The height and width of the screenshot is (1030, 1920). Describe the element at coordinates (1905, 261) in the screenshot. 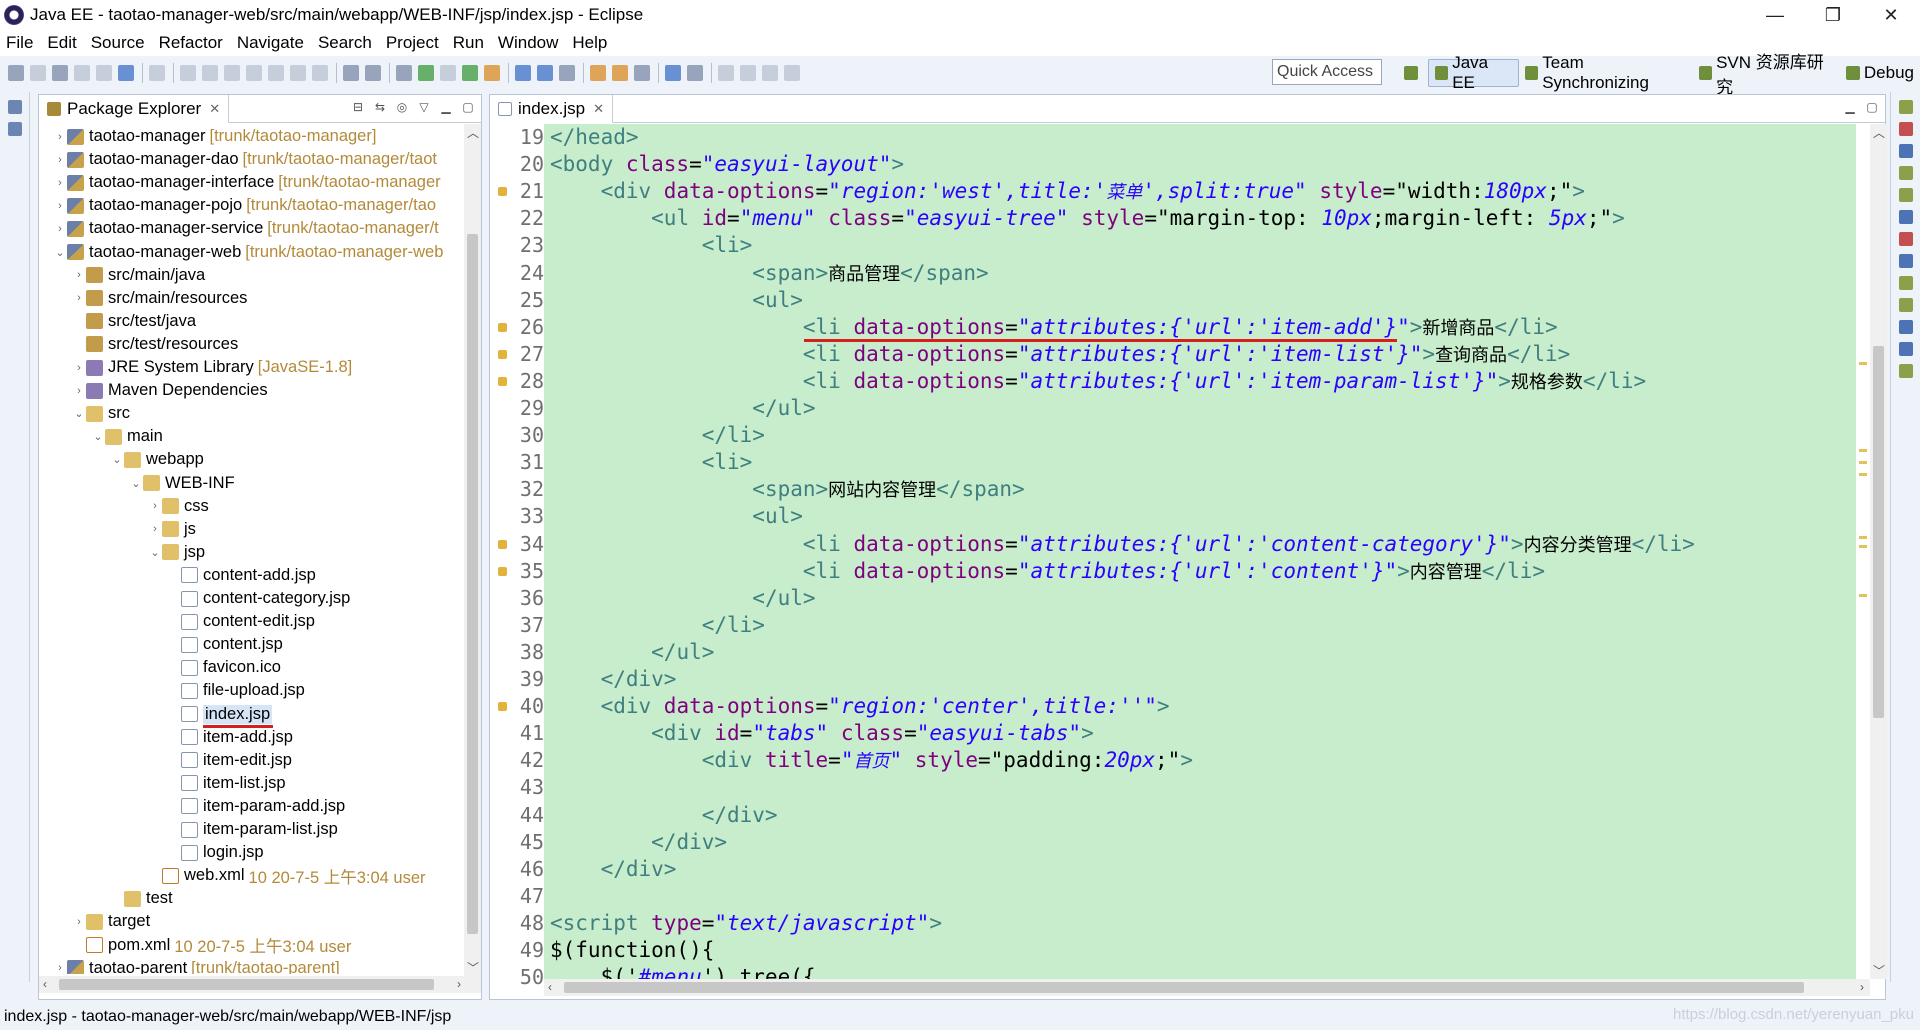

I see `console-view-icon` at that location.